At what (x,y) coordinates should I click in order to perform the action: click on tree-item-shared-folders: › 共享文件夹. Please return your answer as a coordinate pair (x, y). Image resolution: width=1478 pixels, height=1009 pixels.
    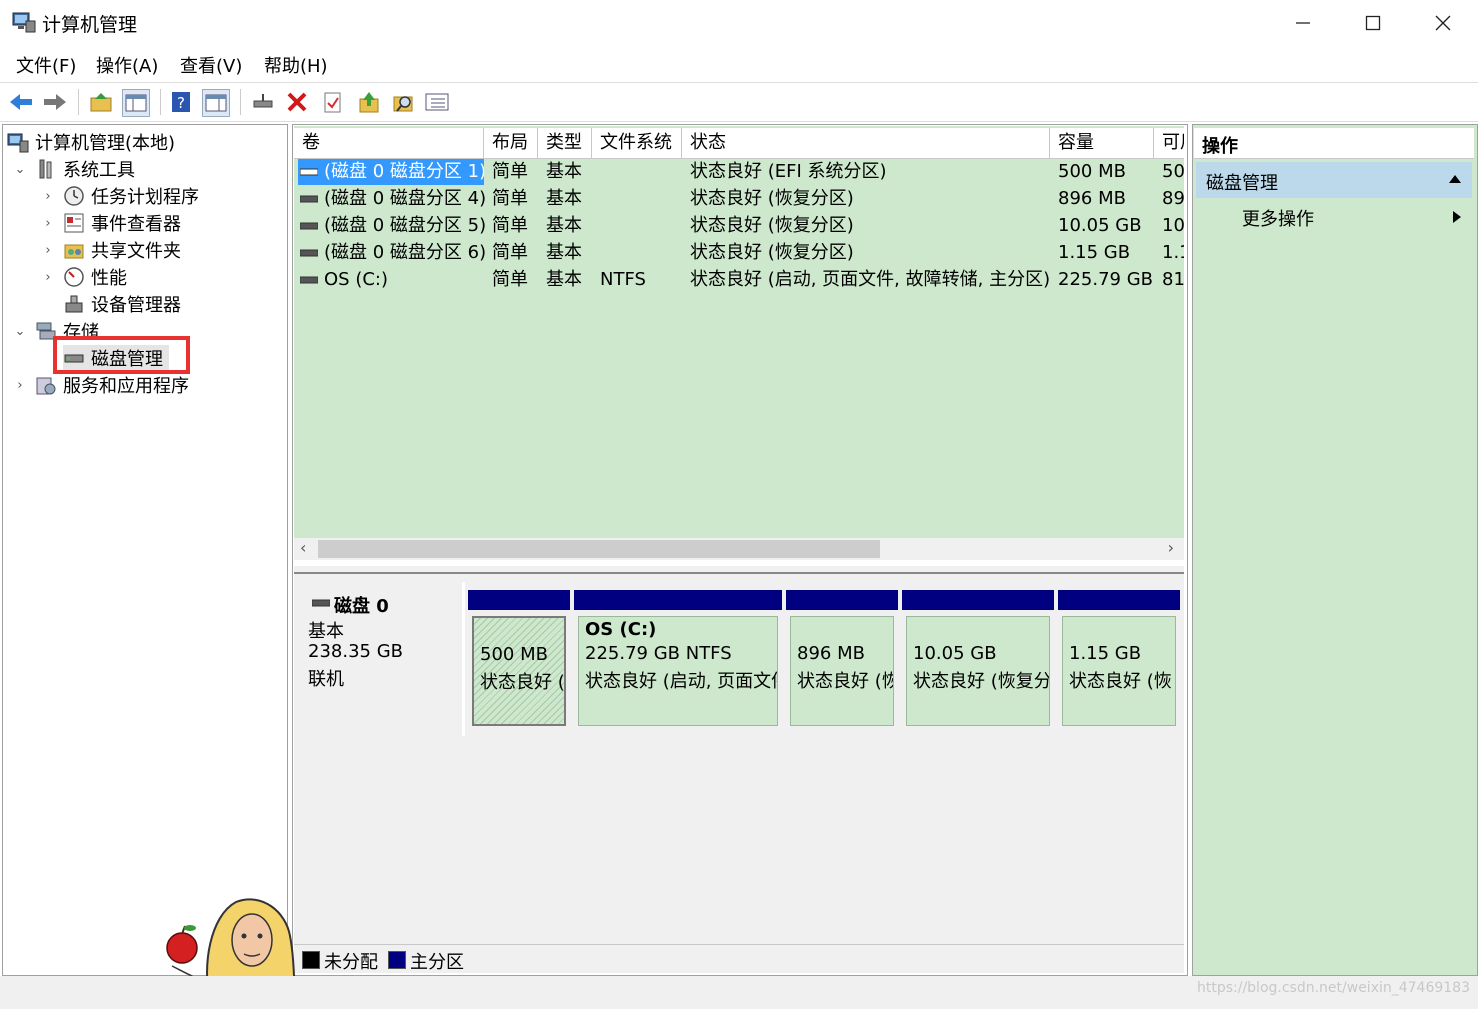
    Looking at the image, I should click on (111, 250).